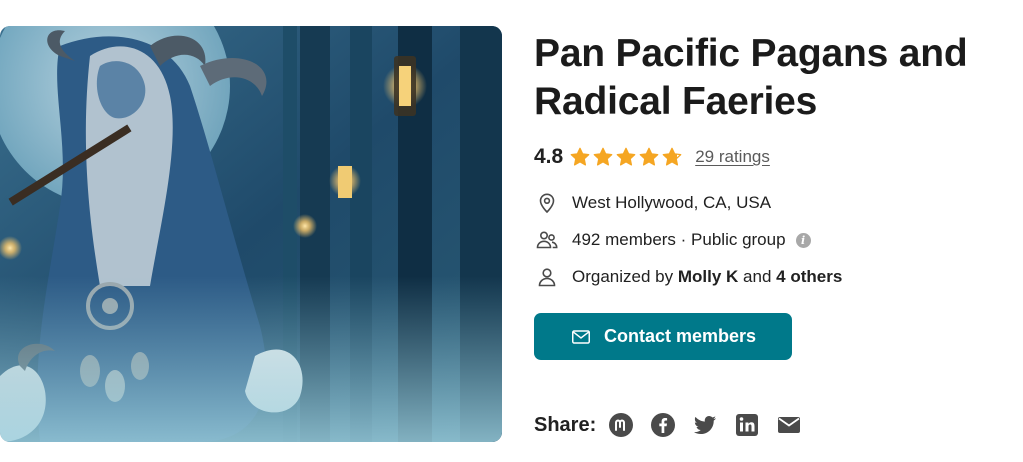 Image resolution: width=1023 pixels, height=462 pixels. What do you see at coordinates (679, 239) in the screenshot?
I see `members-text: 492 members · Public group` at bounding box center [679, 239].